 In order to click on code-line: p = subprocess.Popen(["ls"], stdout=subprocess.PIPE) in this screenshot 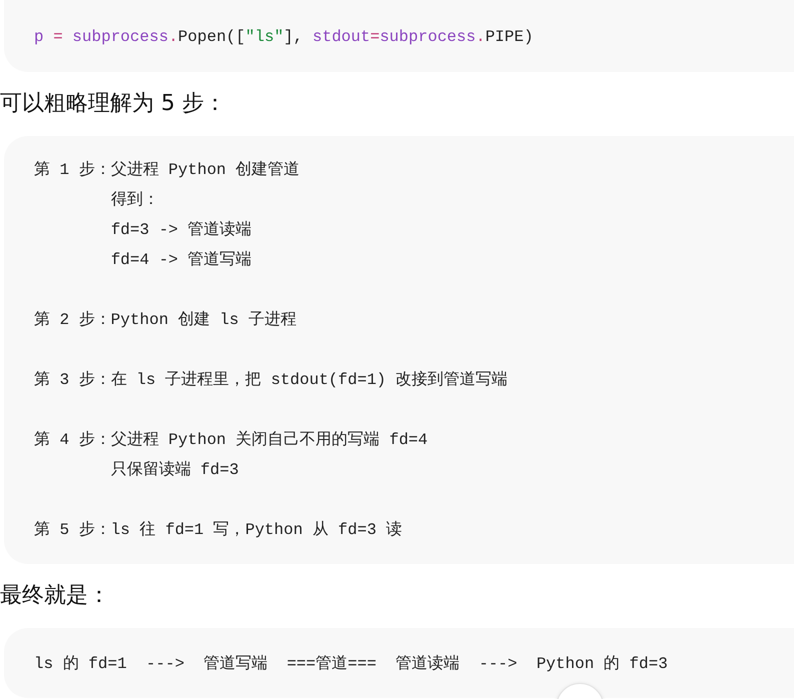, I will do `click(284, 37)`.